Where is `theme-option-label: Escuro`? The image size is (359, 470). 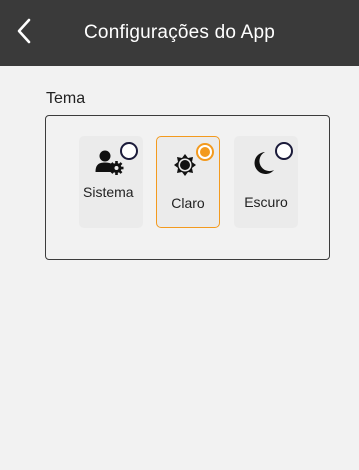
theme-option-label: Escuro is located at coordinates (266, 202).